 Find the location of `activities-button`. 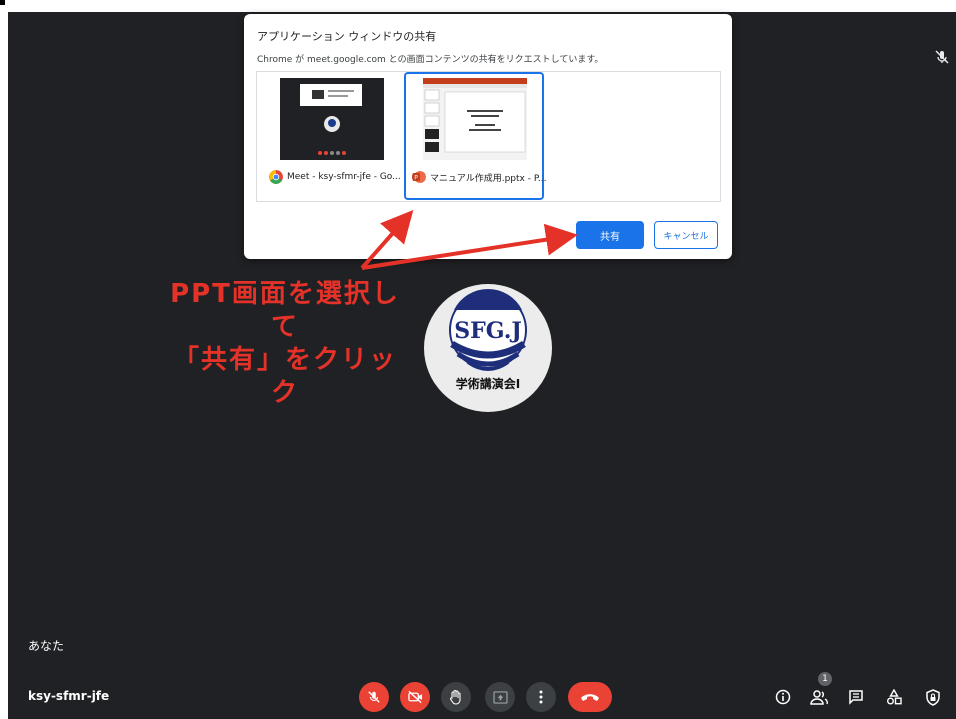

activities-button is located at coordinates (894, 697).